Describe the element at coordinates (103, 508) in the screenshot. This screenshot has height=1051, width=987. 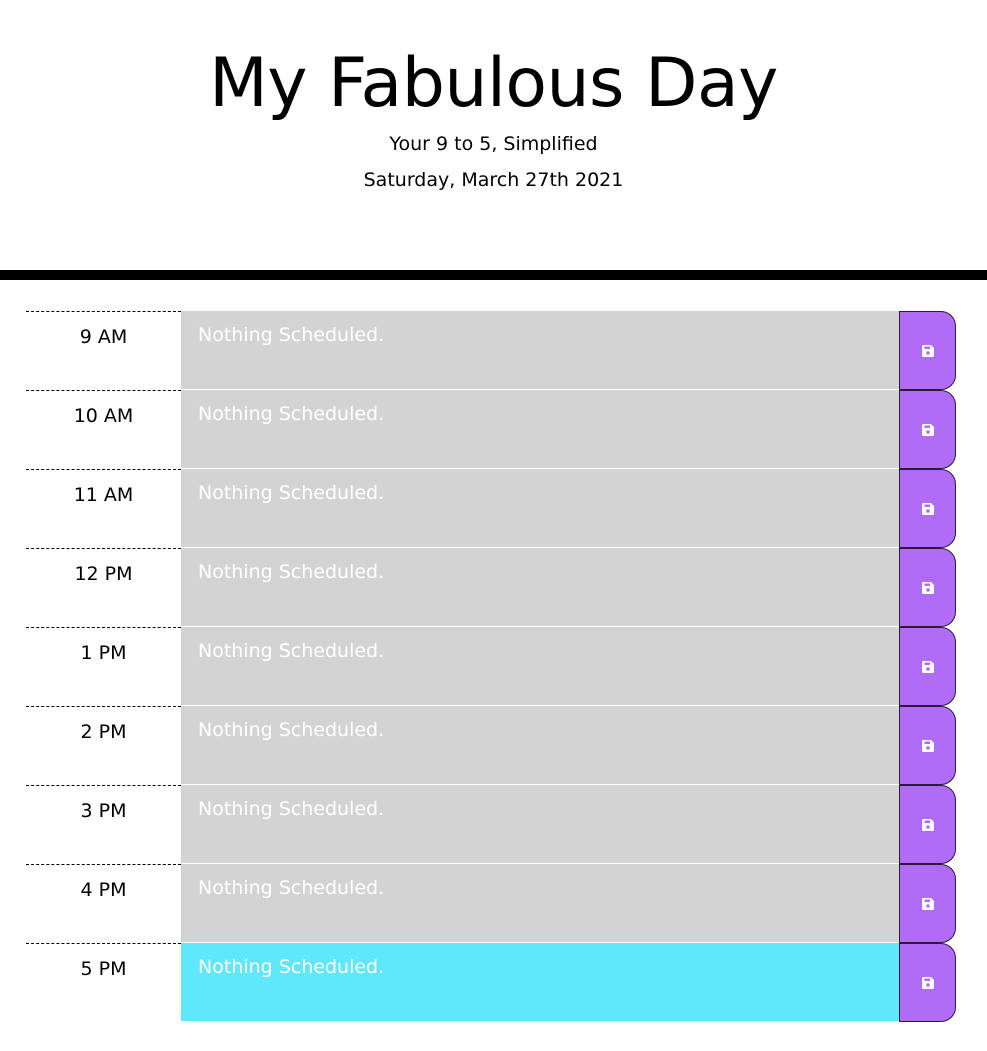
I see `hour-label: 11 AM` at that location.